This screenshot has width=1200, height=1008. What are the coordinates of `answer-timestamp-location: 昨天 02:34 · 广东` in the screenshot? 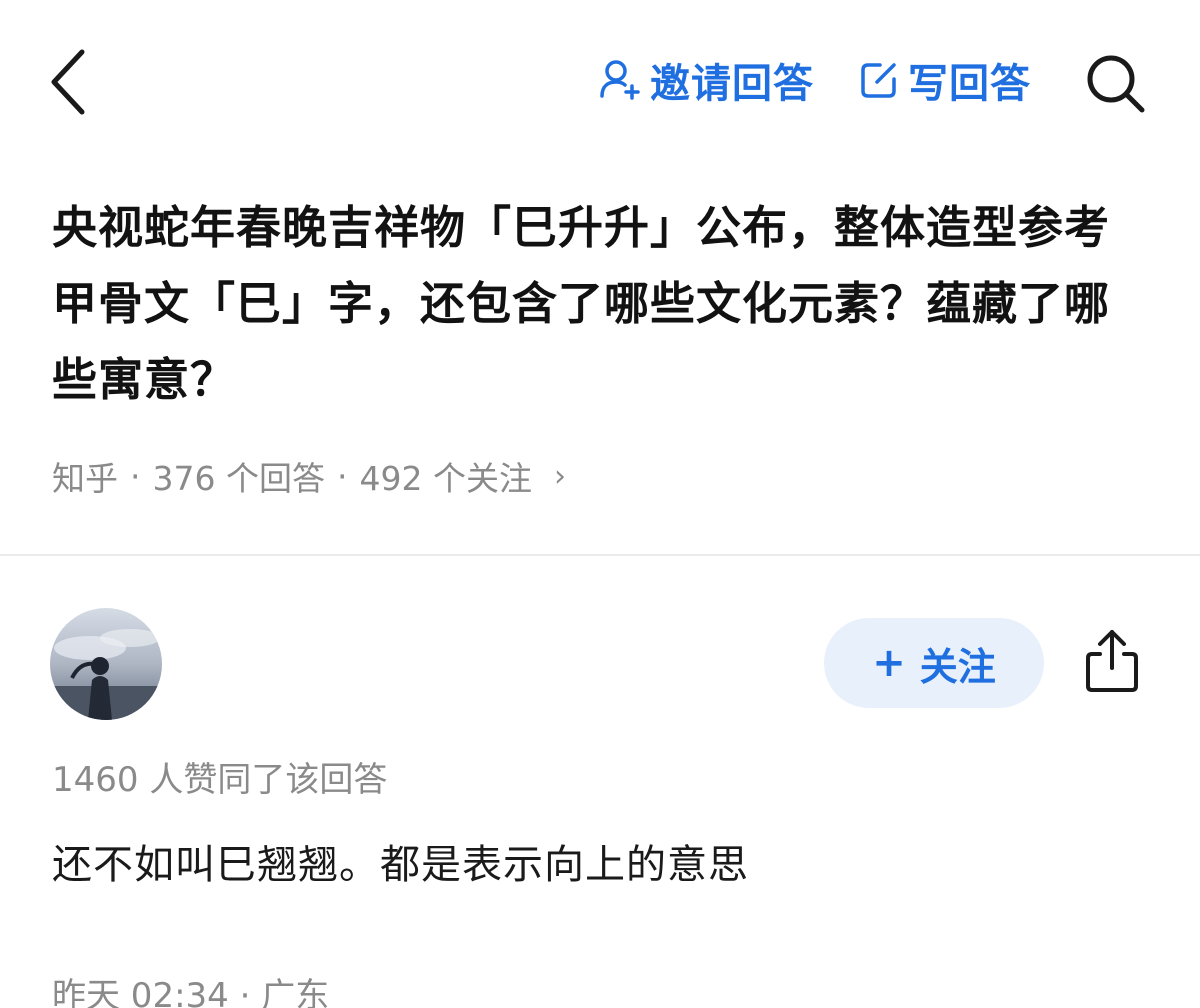 It's located at (191, 992).